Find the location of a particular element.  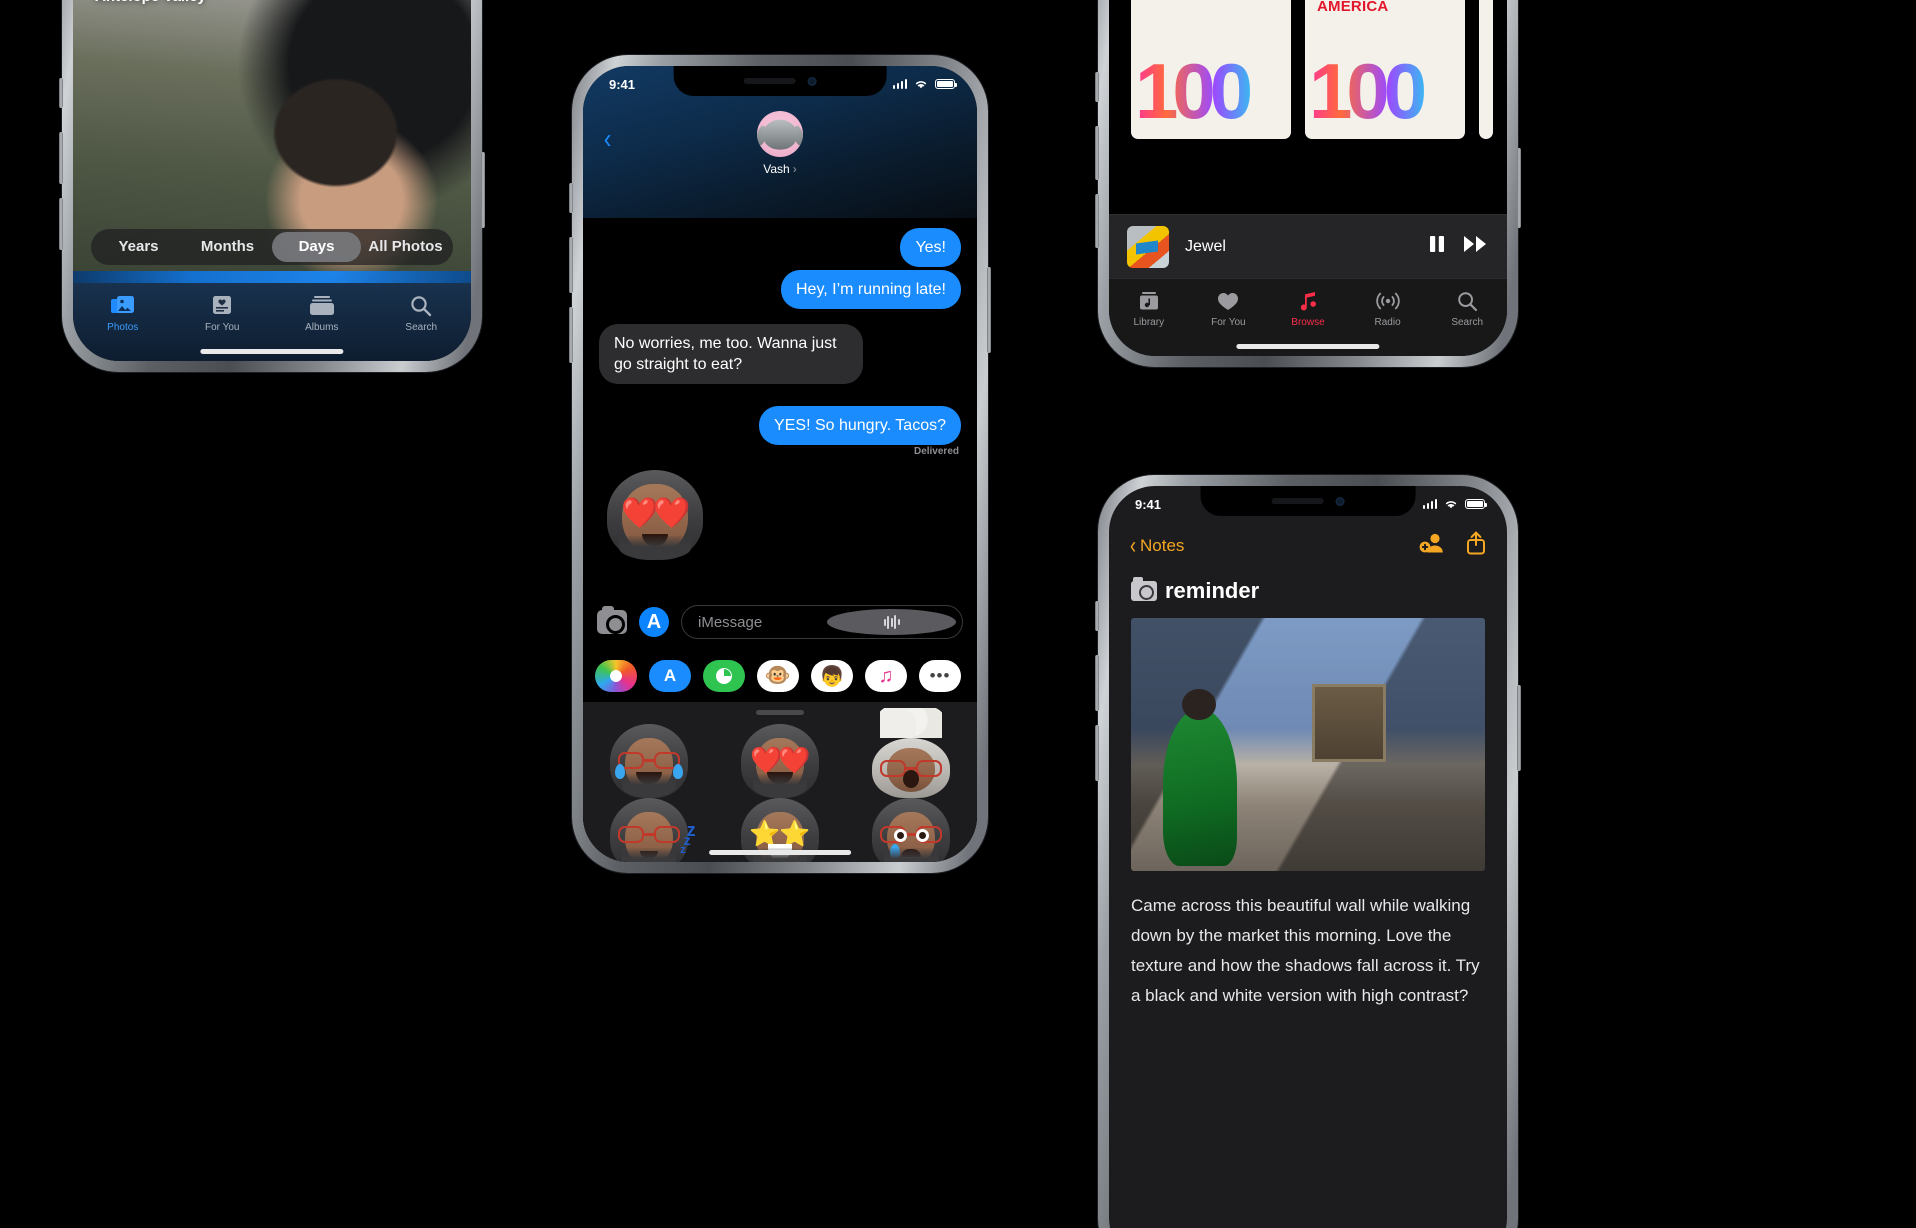

activity-app-icon is located at coordinates (724, 676).